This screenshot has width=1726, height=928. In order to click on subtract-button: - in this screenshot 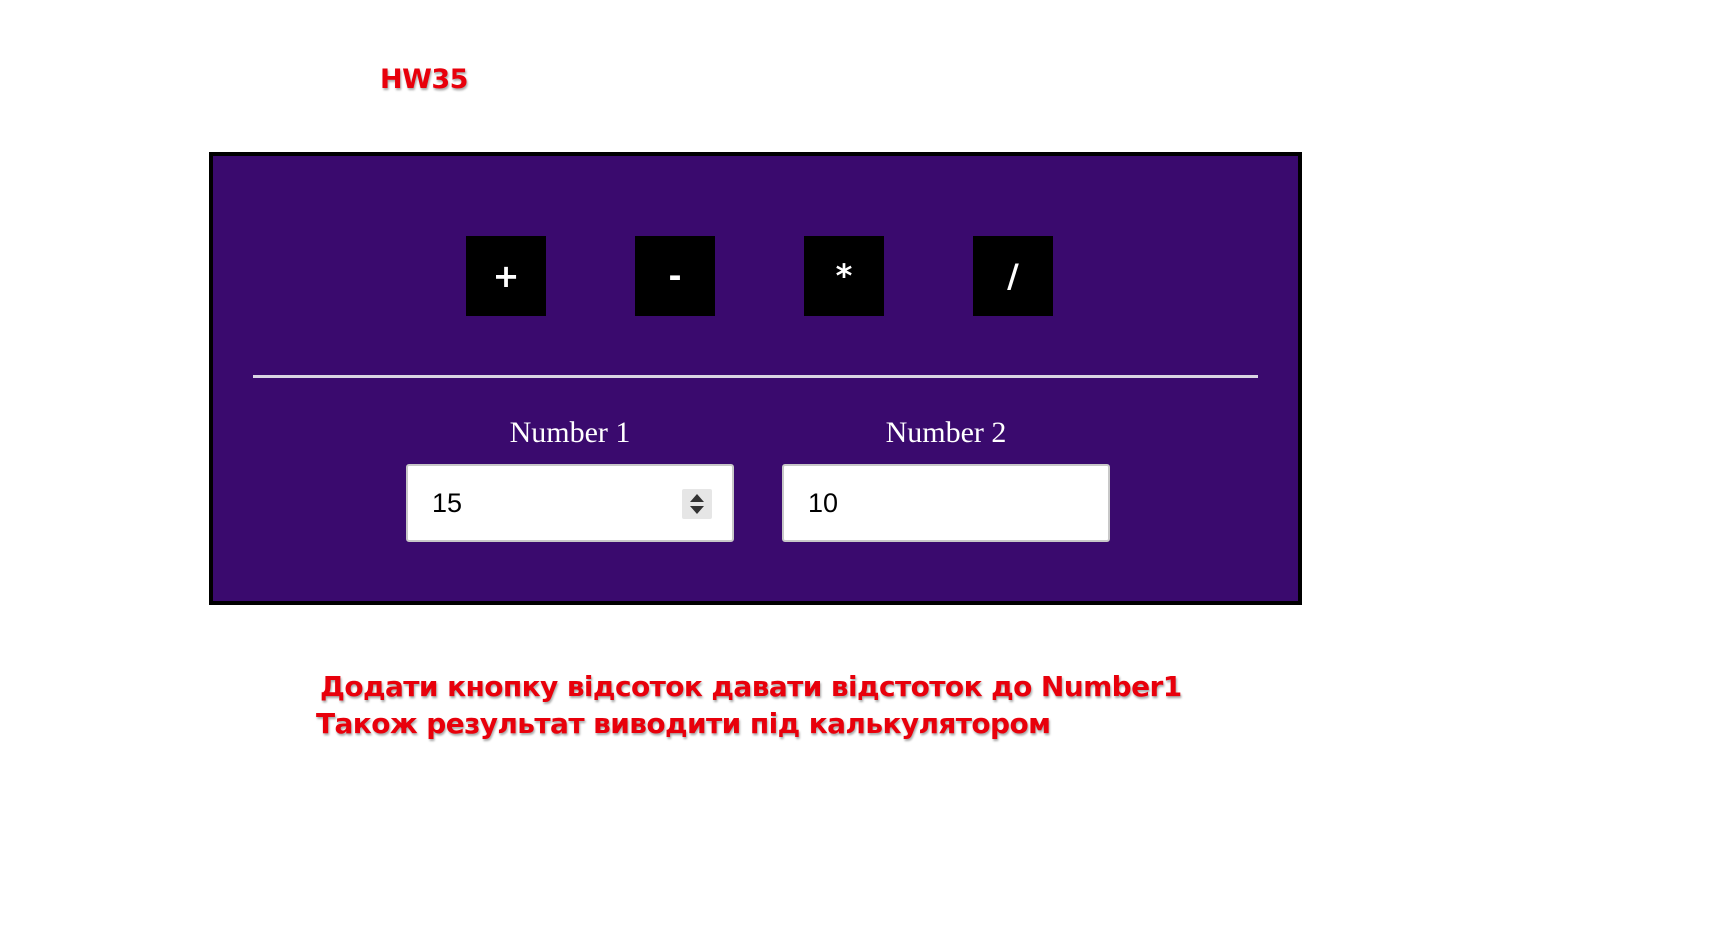, I will do `click(675, 276)`.